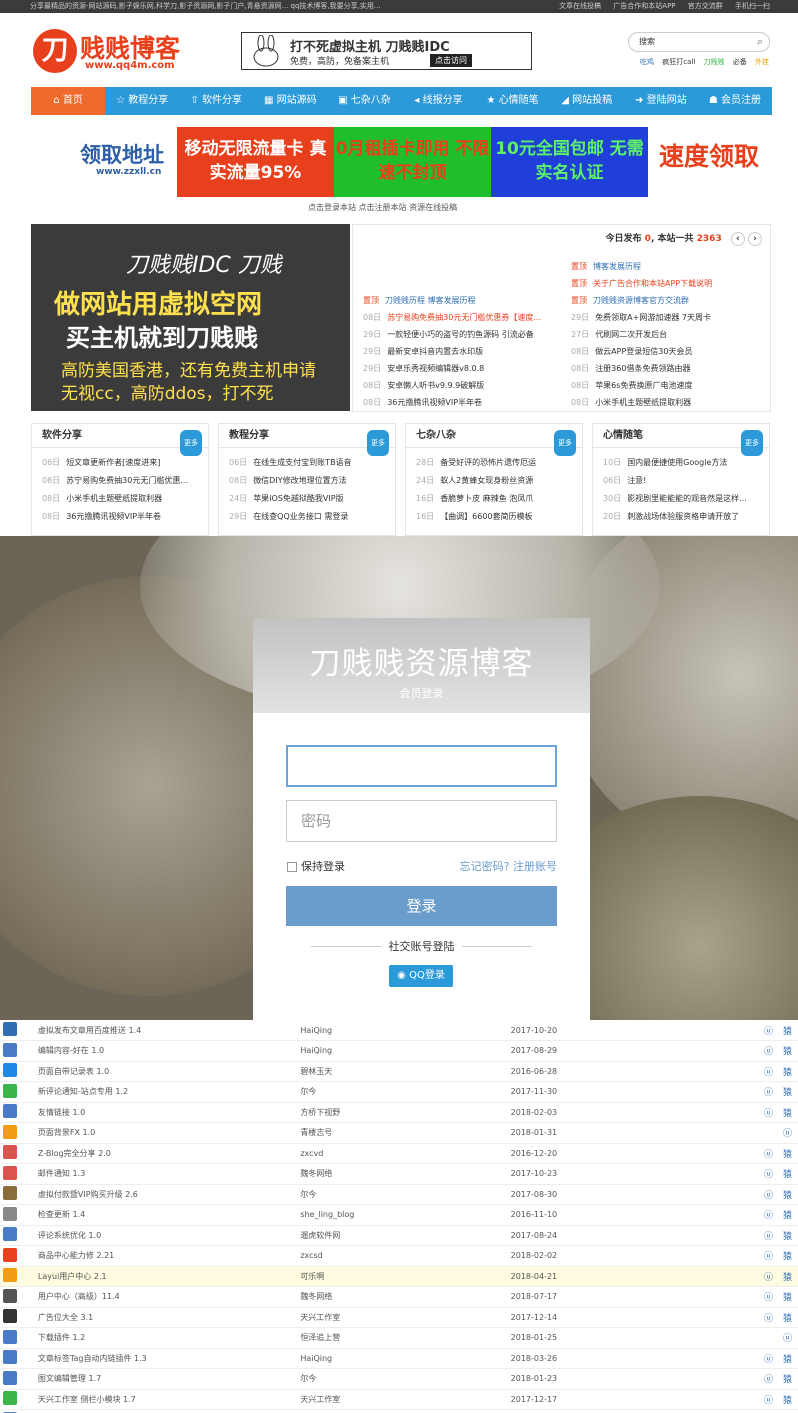  What do you see at coordinates (762, 62) in the screenshot?
I see `hot-keyword: 外挂` at bounding box center [762, 62].